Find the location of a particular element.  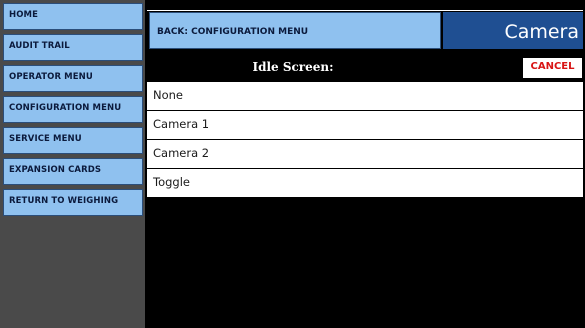

sidebar-item-service-menu: SERVICE MENU is located at coordinates (73, 140).